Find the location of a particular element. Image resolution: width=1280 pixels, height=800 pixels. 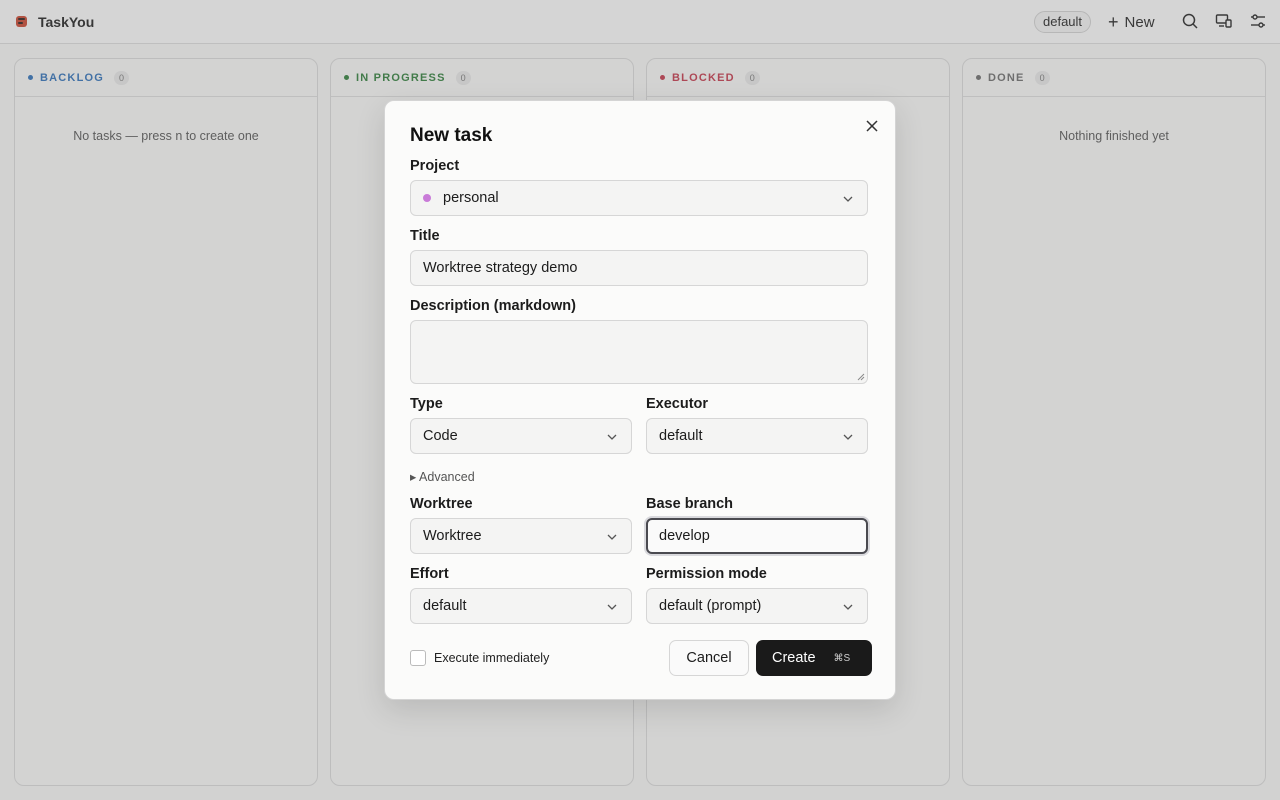

description-textarea is located at coordinates (639, 352).